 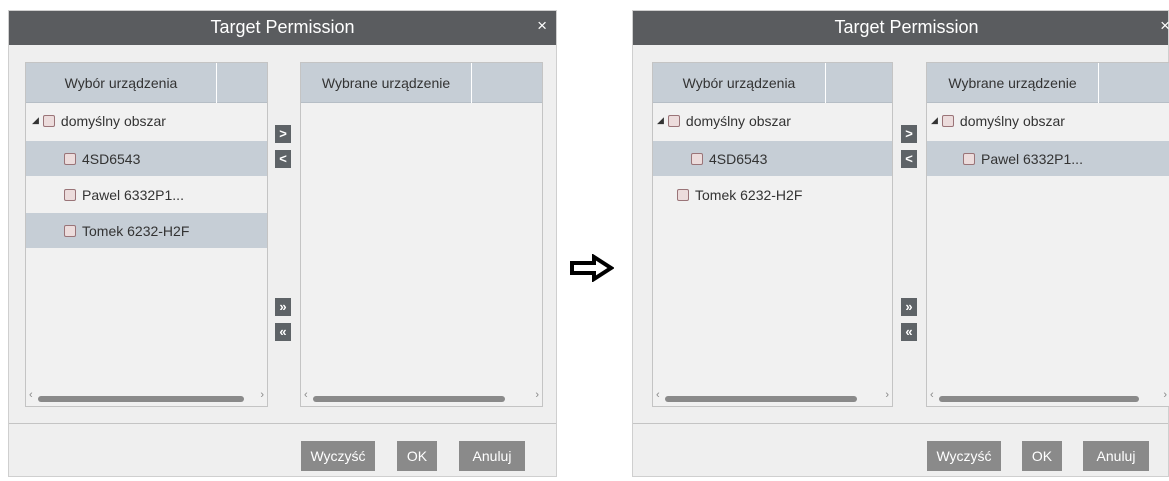 What do you see at coordinates (421, 234) in the screenshot?
I see `selected-devices-panel: Wybrane urządzenie ‹ ›` at bounding box center [421, 234].